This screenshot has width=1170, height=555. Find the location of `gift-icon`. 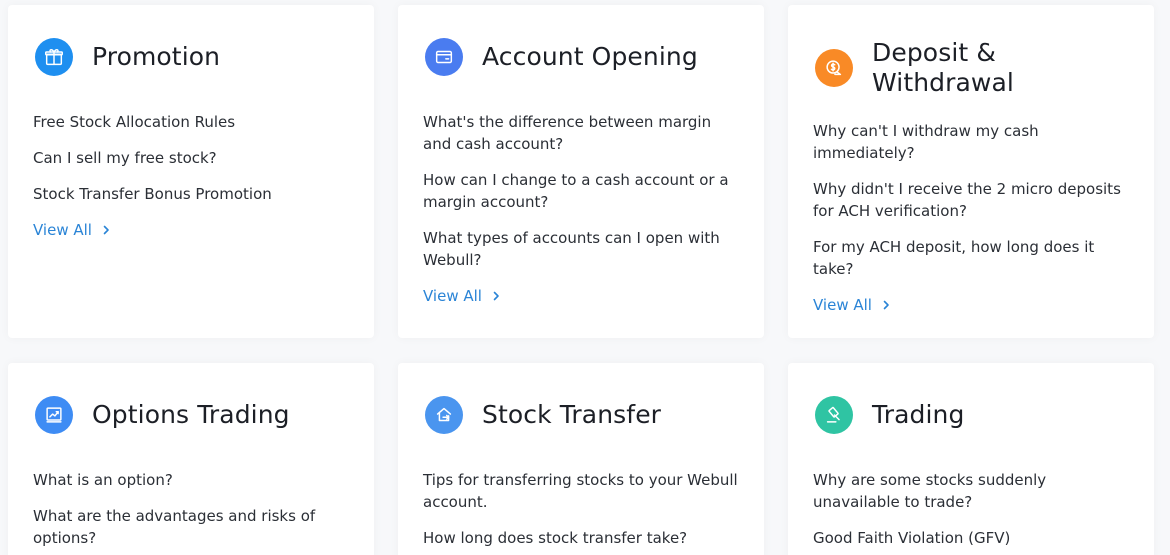

gift-icon is located at coordinates (54, 57).